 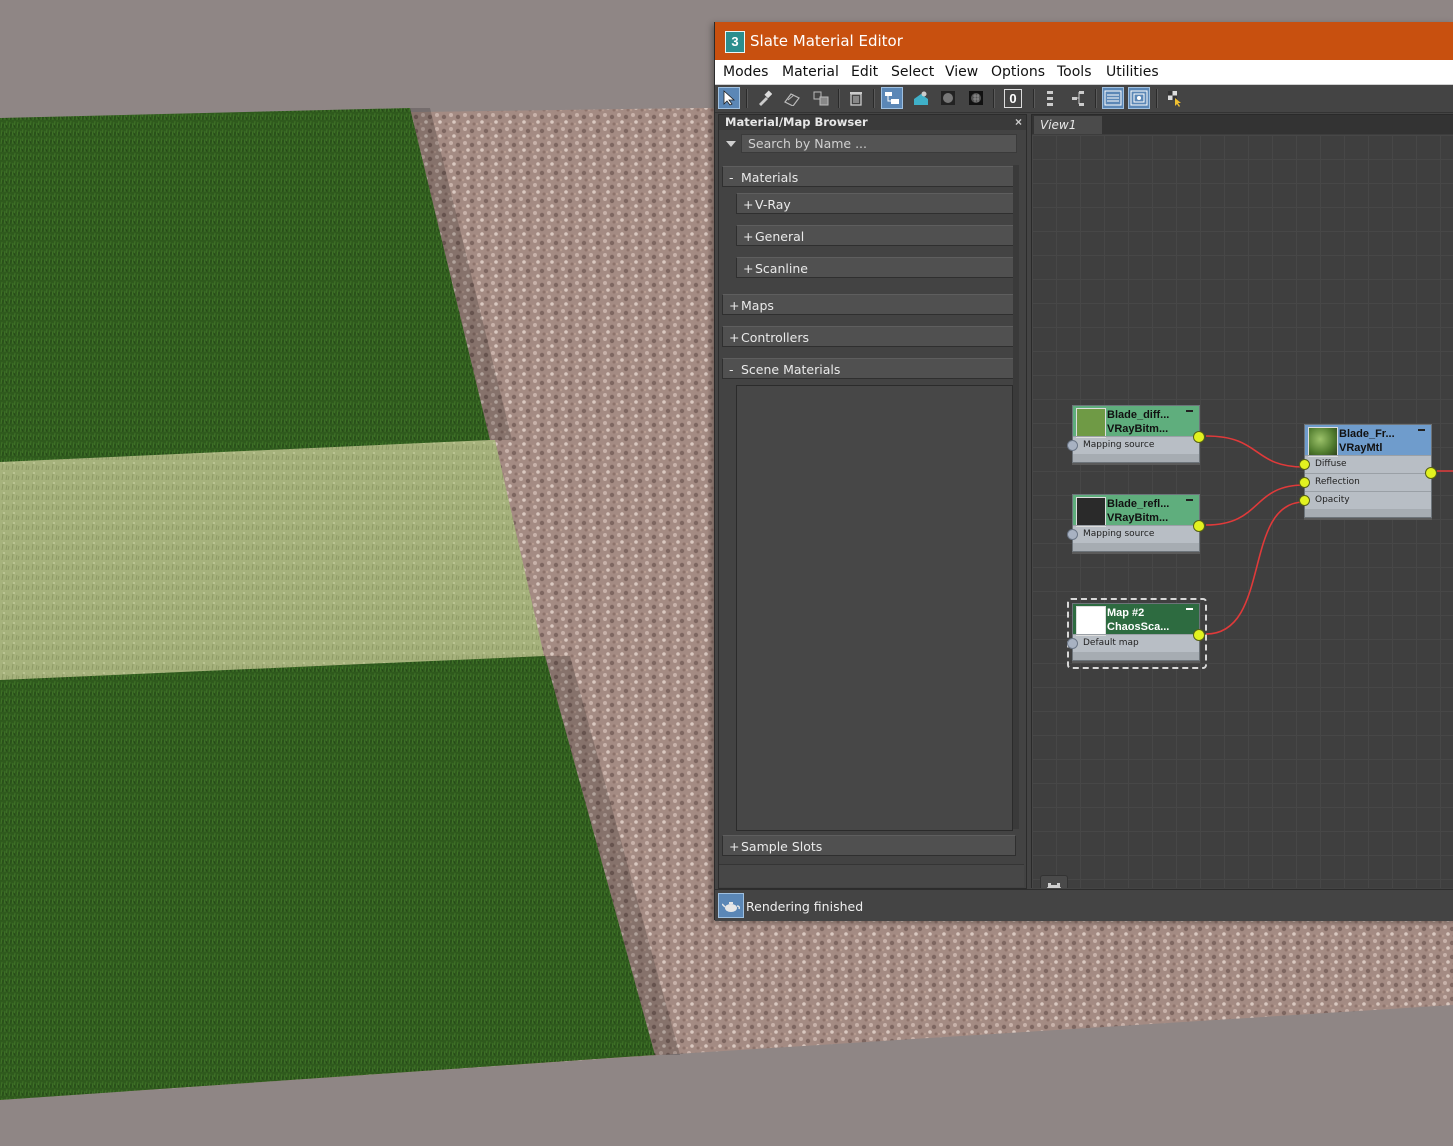 I want to click on layout-all-button, so click(x=892, y=98).